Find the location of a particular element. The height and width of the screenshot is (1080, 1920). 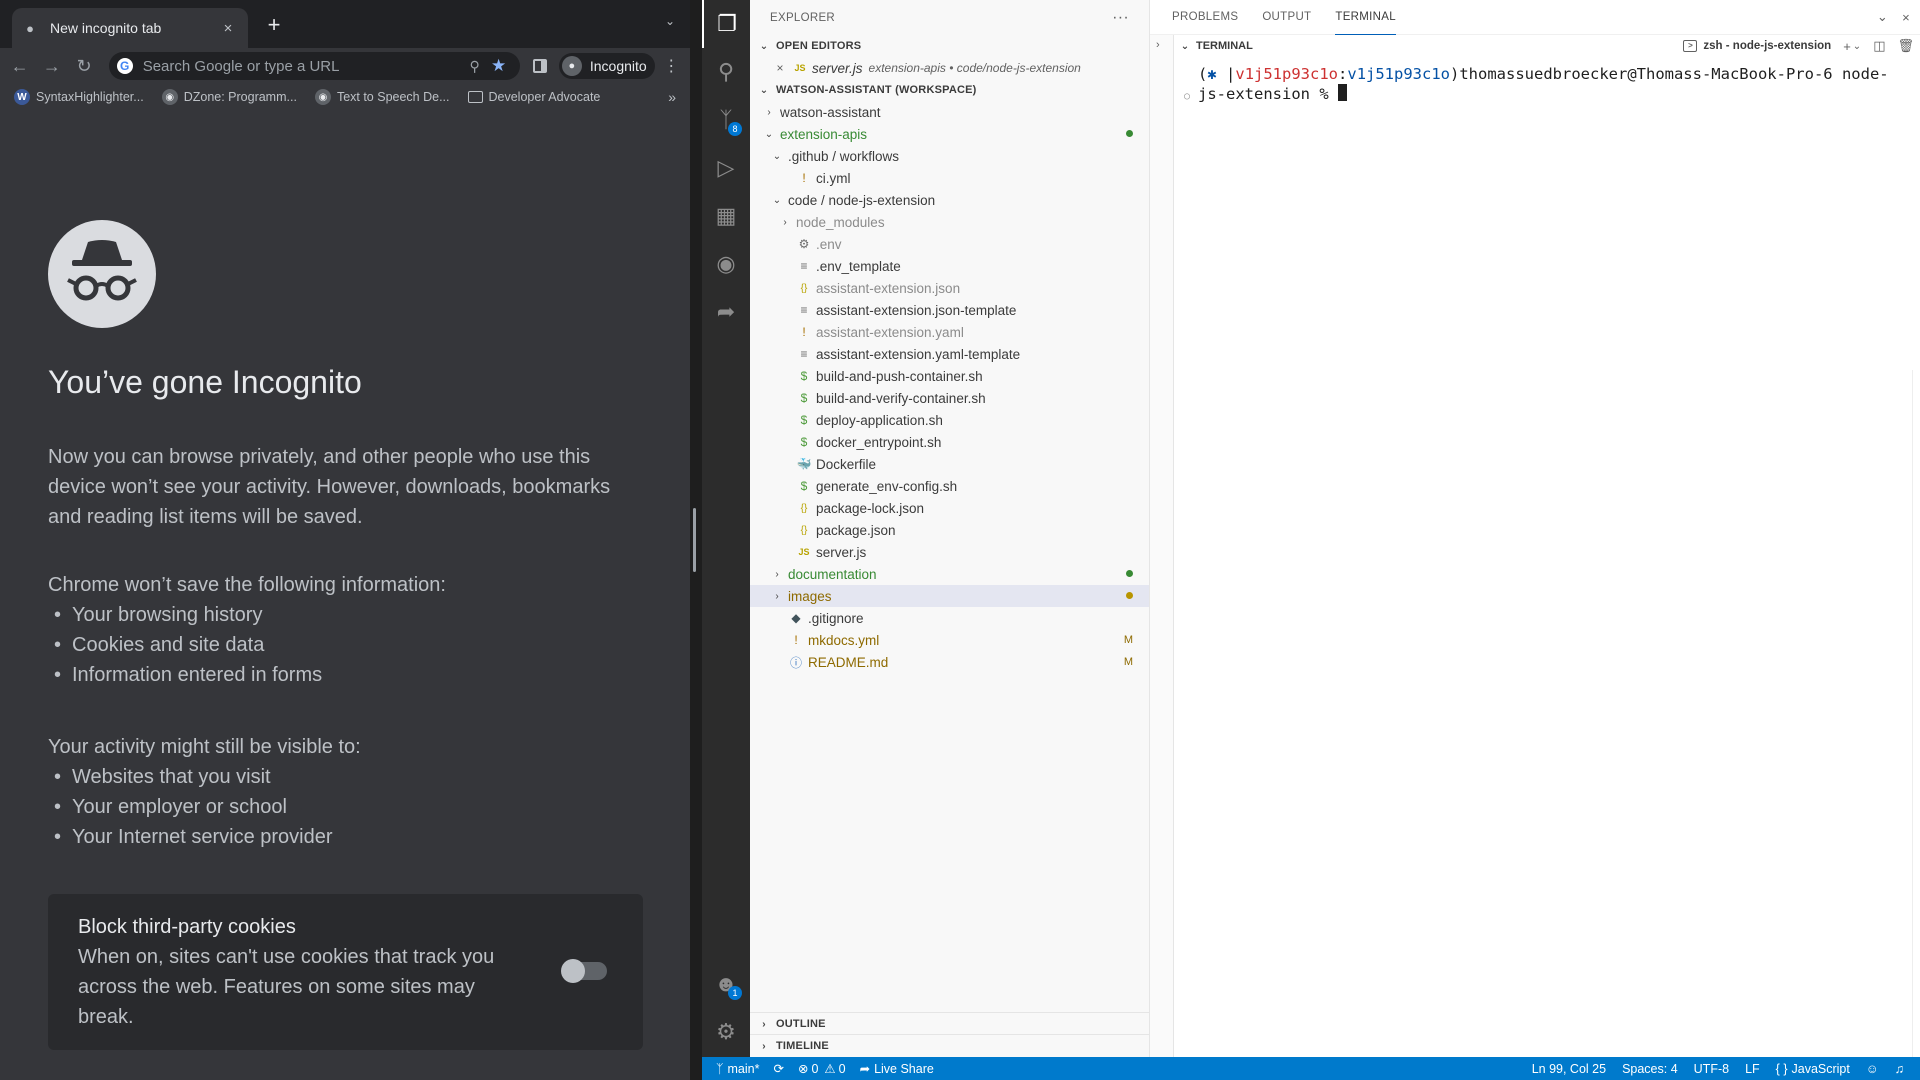

zoom-icon: ⚲ is located at coordinates (475, 66).